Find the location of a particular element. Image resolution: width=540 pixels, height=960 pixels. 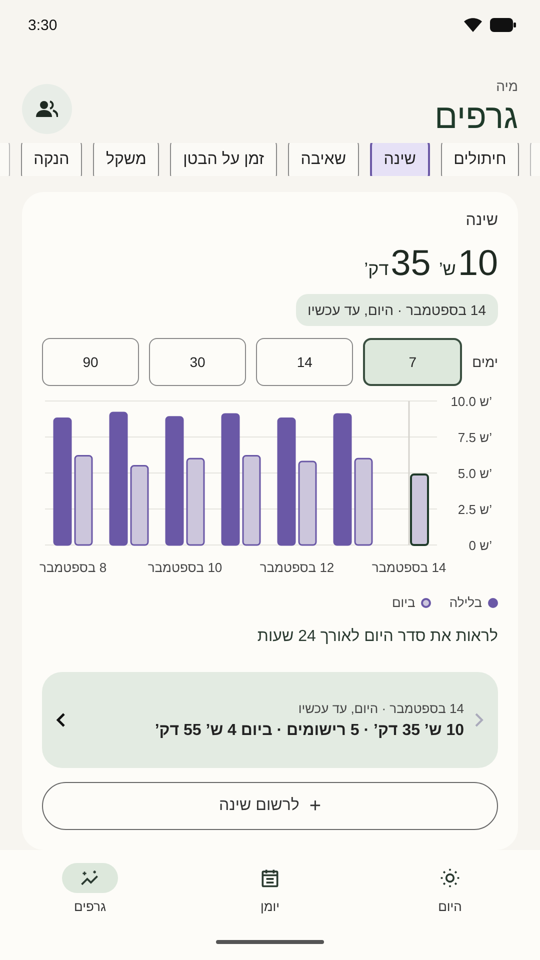

y-axis-label: 7.5 ש’ is located at coordinates (475, 437).